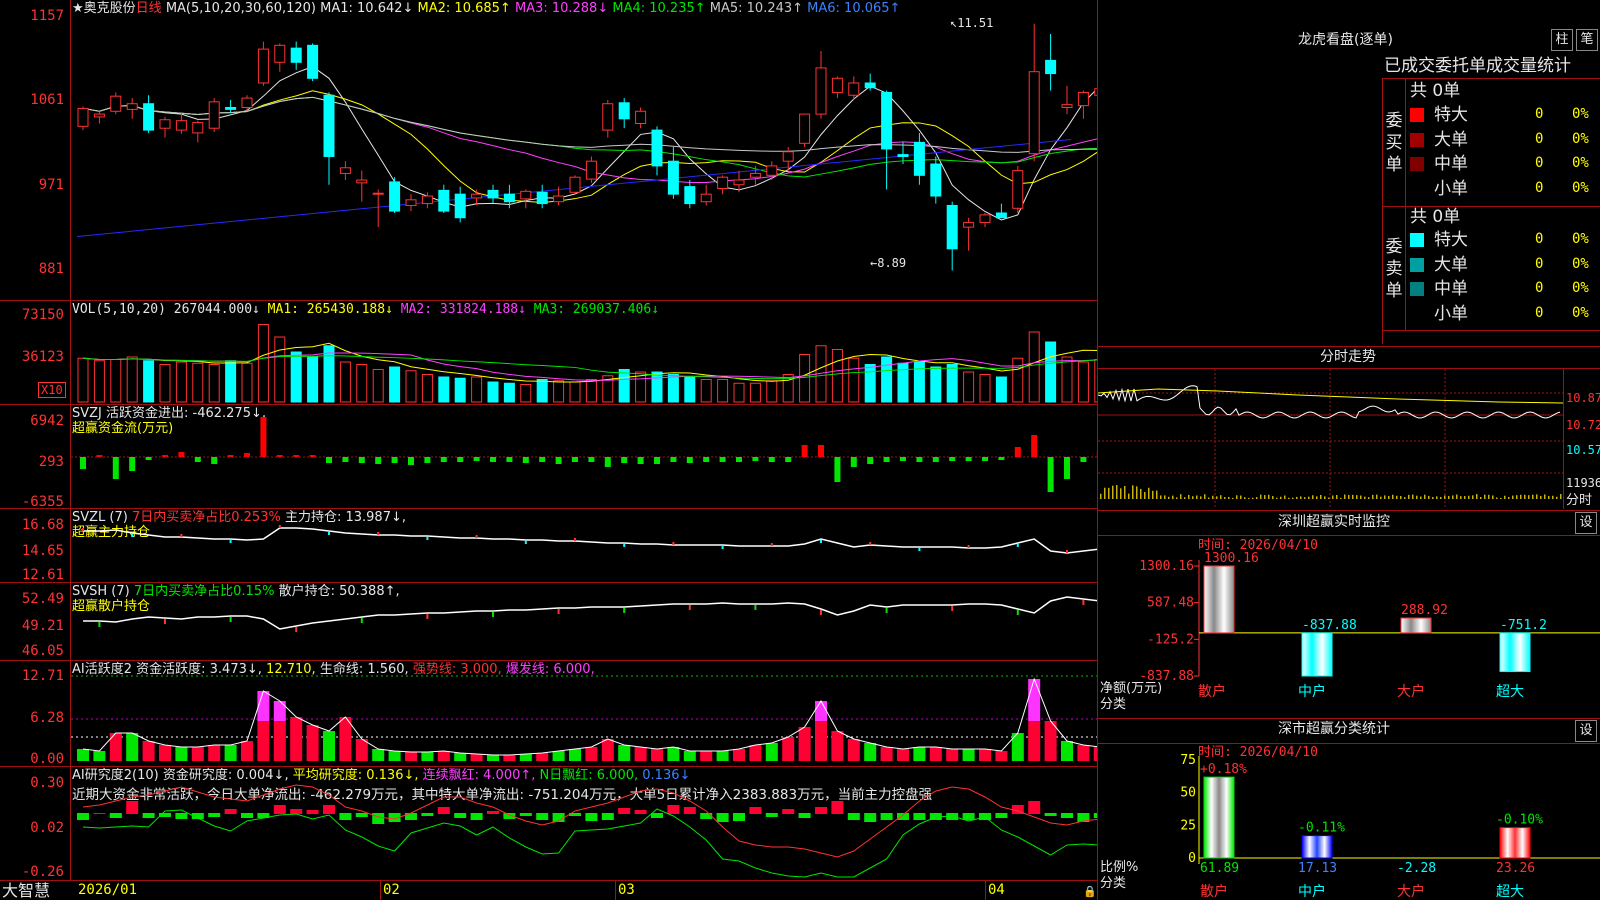  Describe the element at coordinates (1317, 868) in the screenshot. I see `bar-value-label: 17.13` at that location.